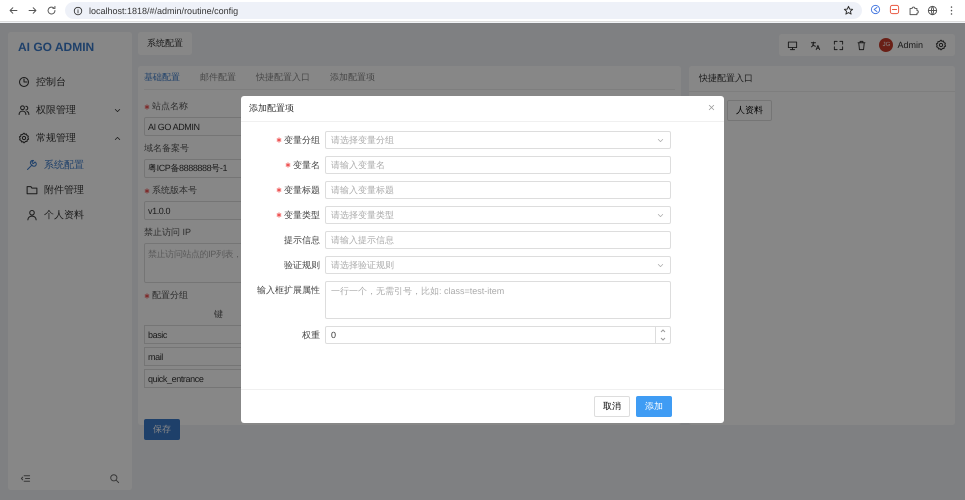  What do you see at coordinates (498, 240) in the screenshot?
I see `input-field: 请输入提示信息` at bounding box center [498, 240].